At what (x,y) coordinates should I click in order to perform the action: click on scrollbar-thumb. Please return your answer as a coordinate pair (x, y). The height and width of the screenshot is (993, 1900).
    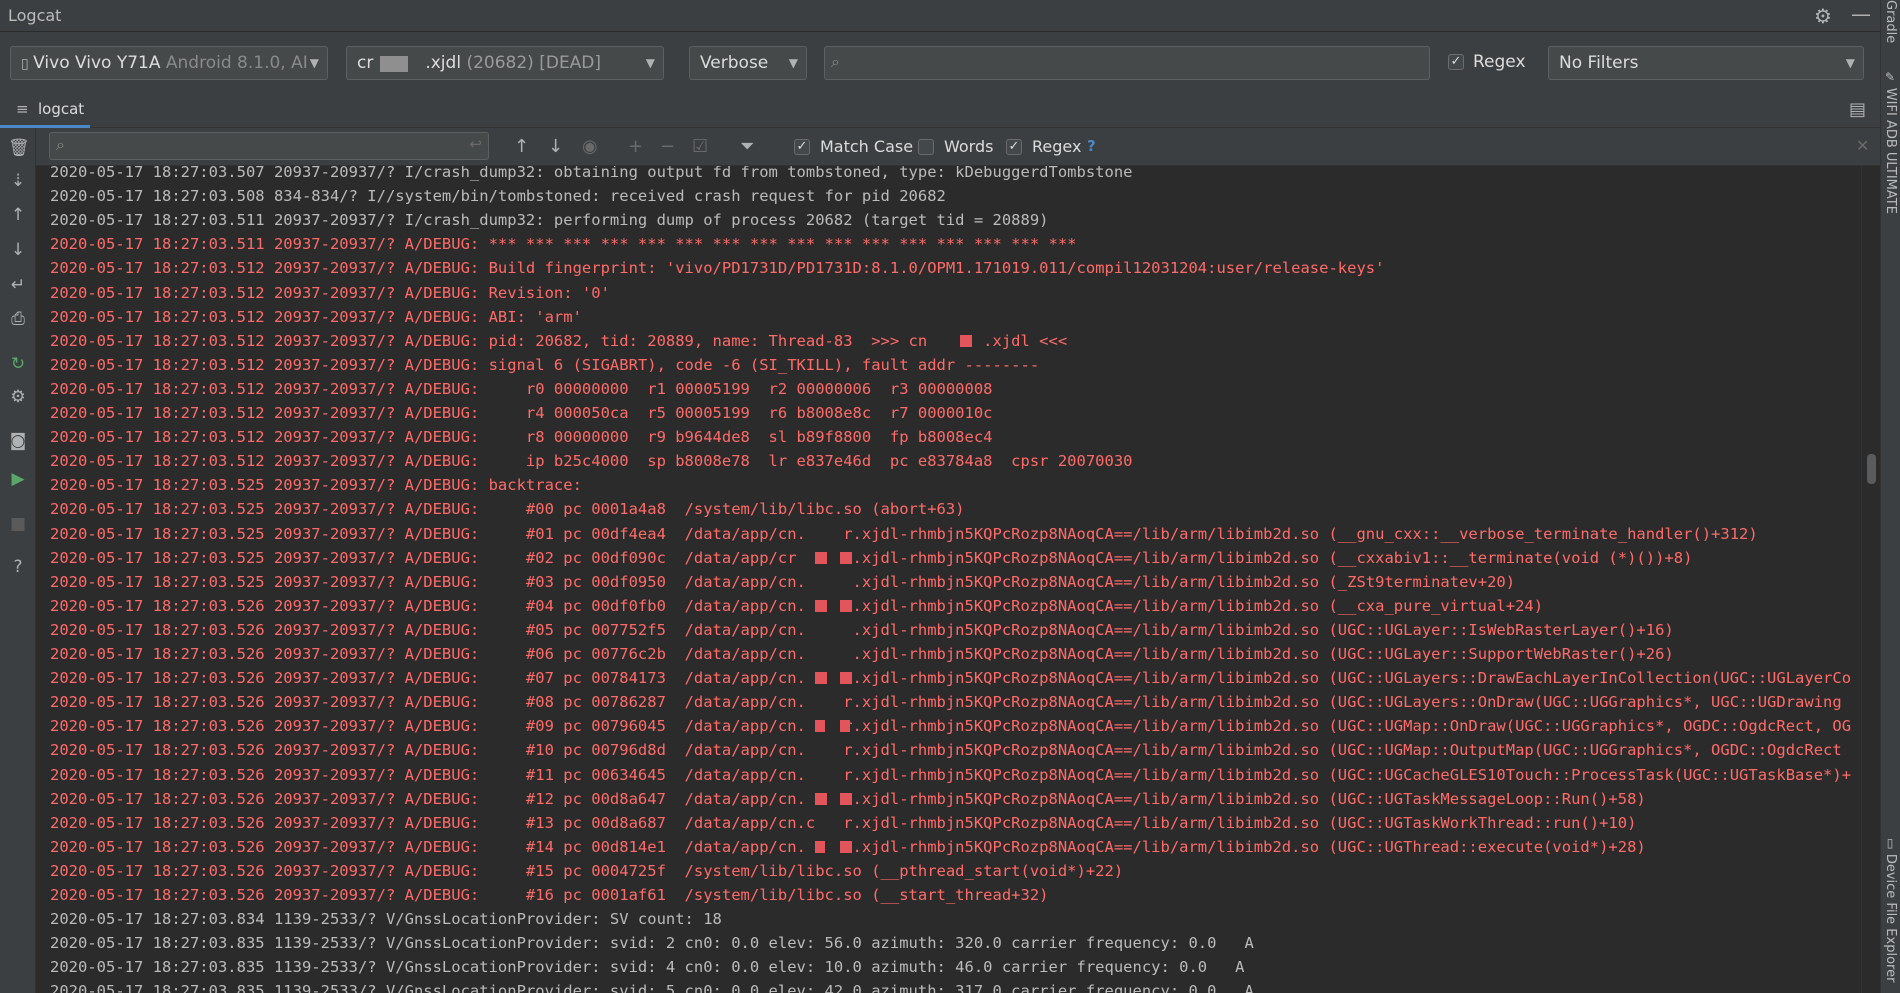
    Looking at the image, I should click on (1871, 469).